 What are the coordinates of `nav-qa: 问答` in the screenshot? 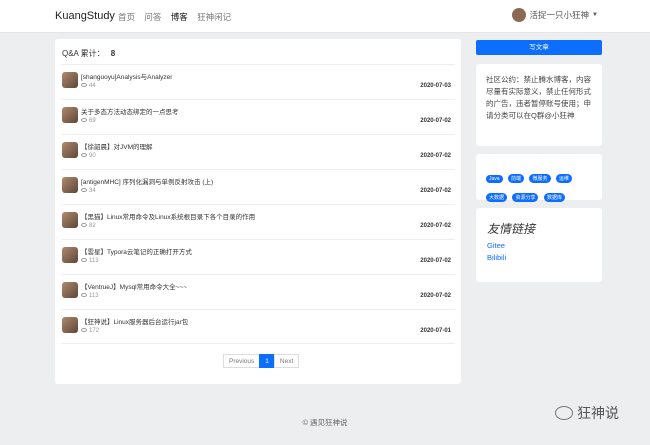 It's located at (152, 17).